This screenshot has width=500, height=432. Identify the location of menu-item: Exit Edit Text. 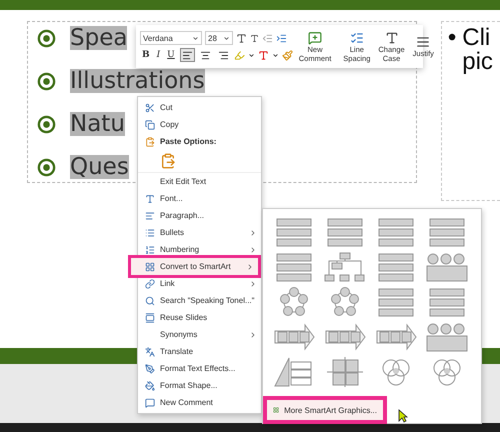
(199, 181).